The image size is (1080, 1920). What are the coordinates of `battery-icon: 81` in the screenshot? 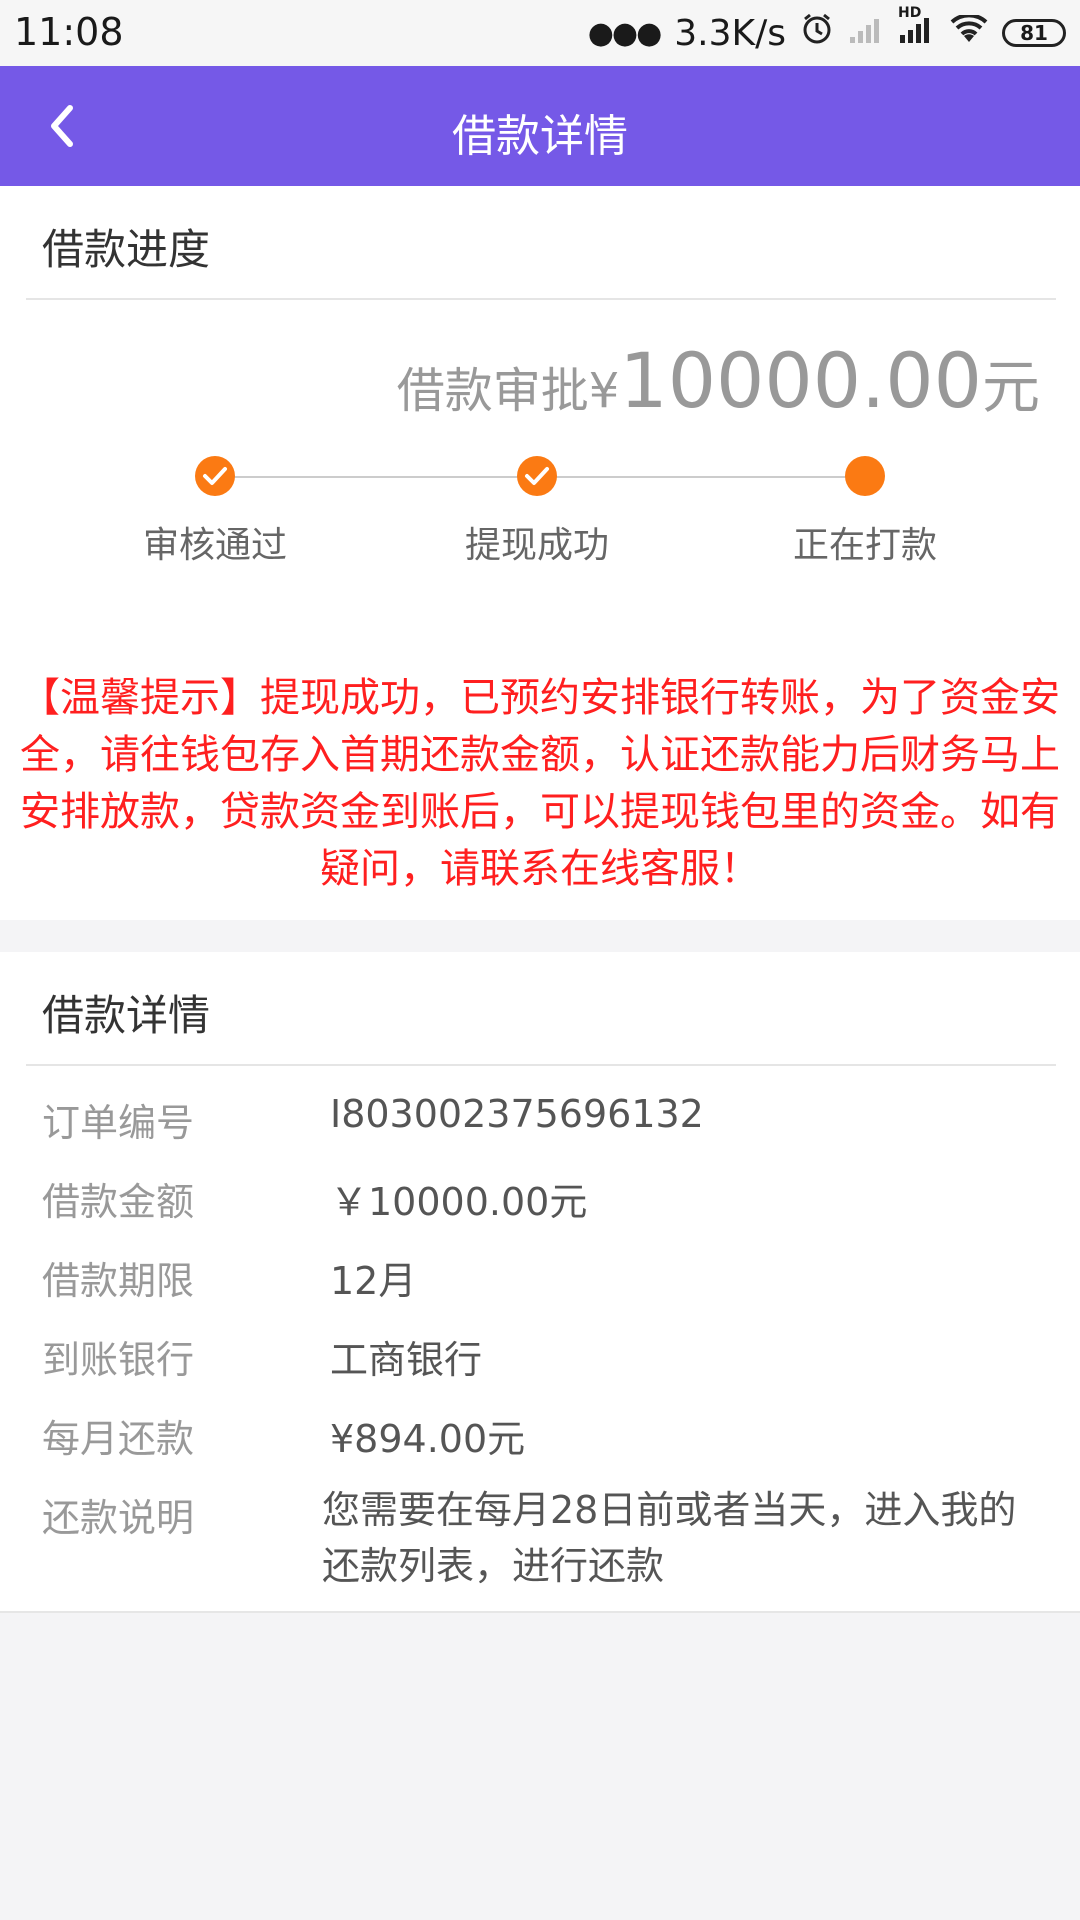 It's located at (1034, 33).